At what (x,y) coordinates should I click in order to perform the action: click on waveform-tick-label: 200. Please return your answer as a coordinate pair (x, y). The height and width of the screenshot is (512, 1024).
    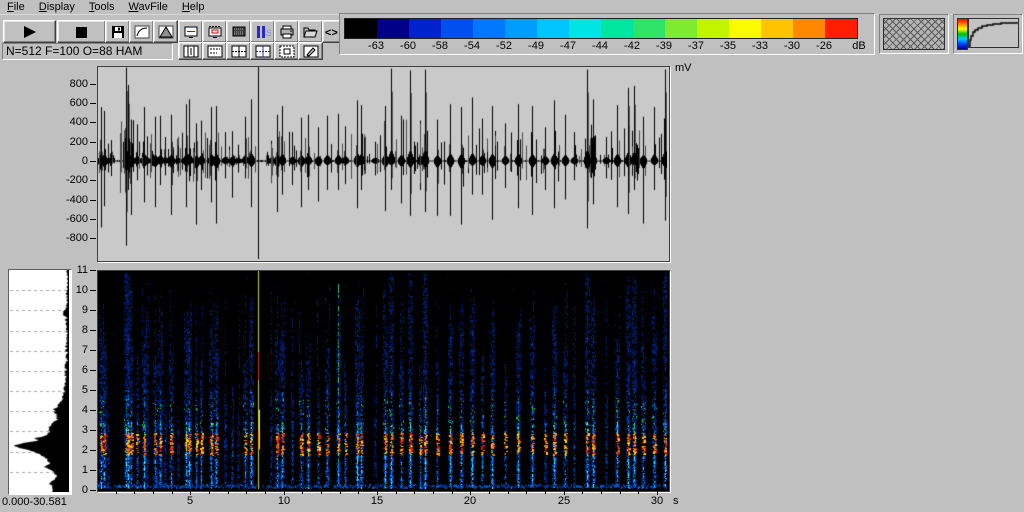
    Looking at the image, I should click on (78, 142).